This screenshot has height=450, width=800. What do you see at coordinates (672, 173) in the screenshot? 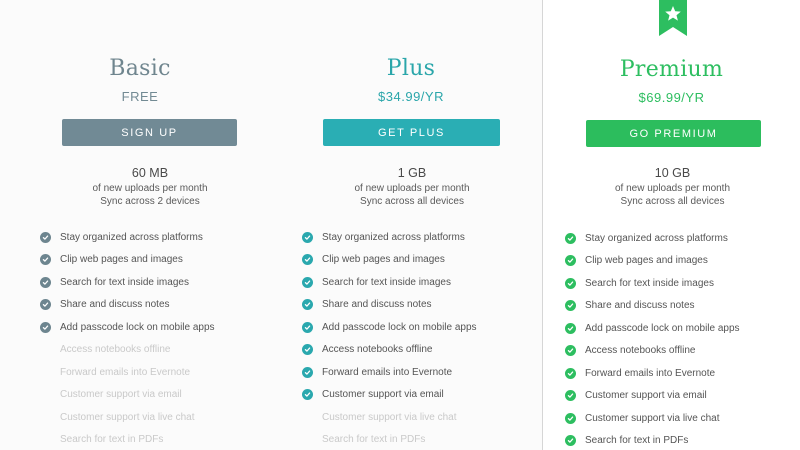
I see `storage-amount: 10 GB` at bounding box center [672, 173].